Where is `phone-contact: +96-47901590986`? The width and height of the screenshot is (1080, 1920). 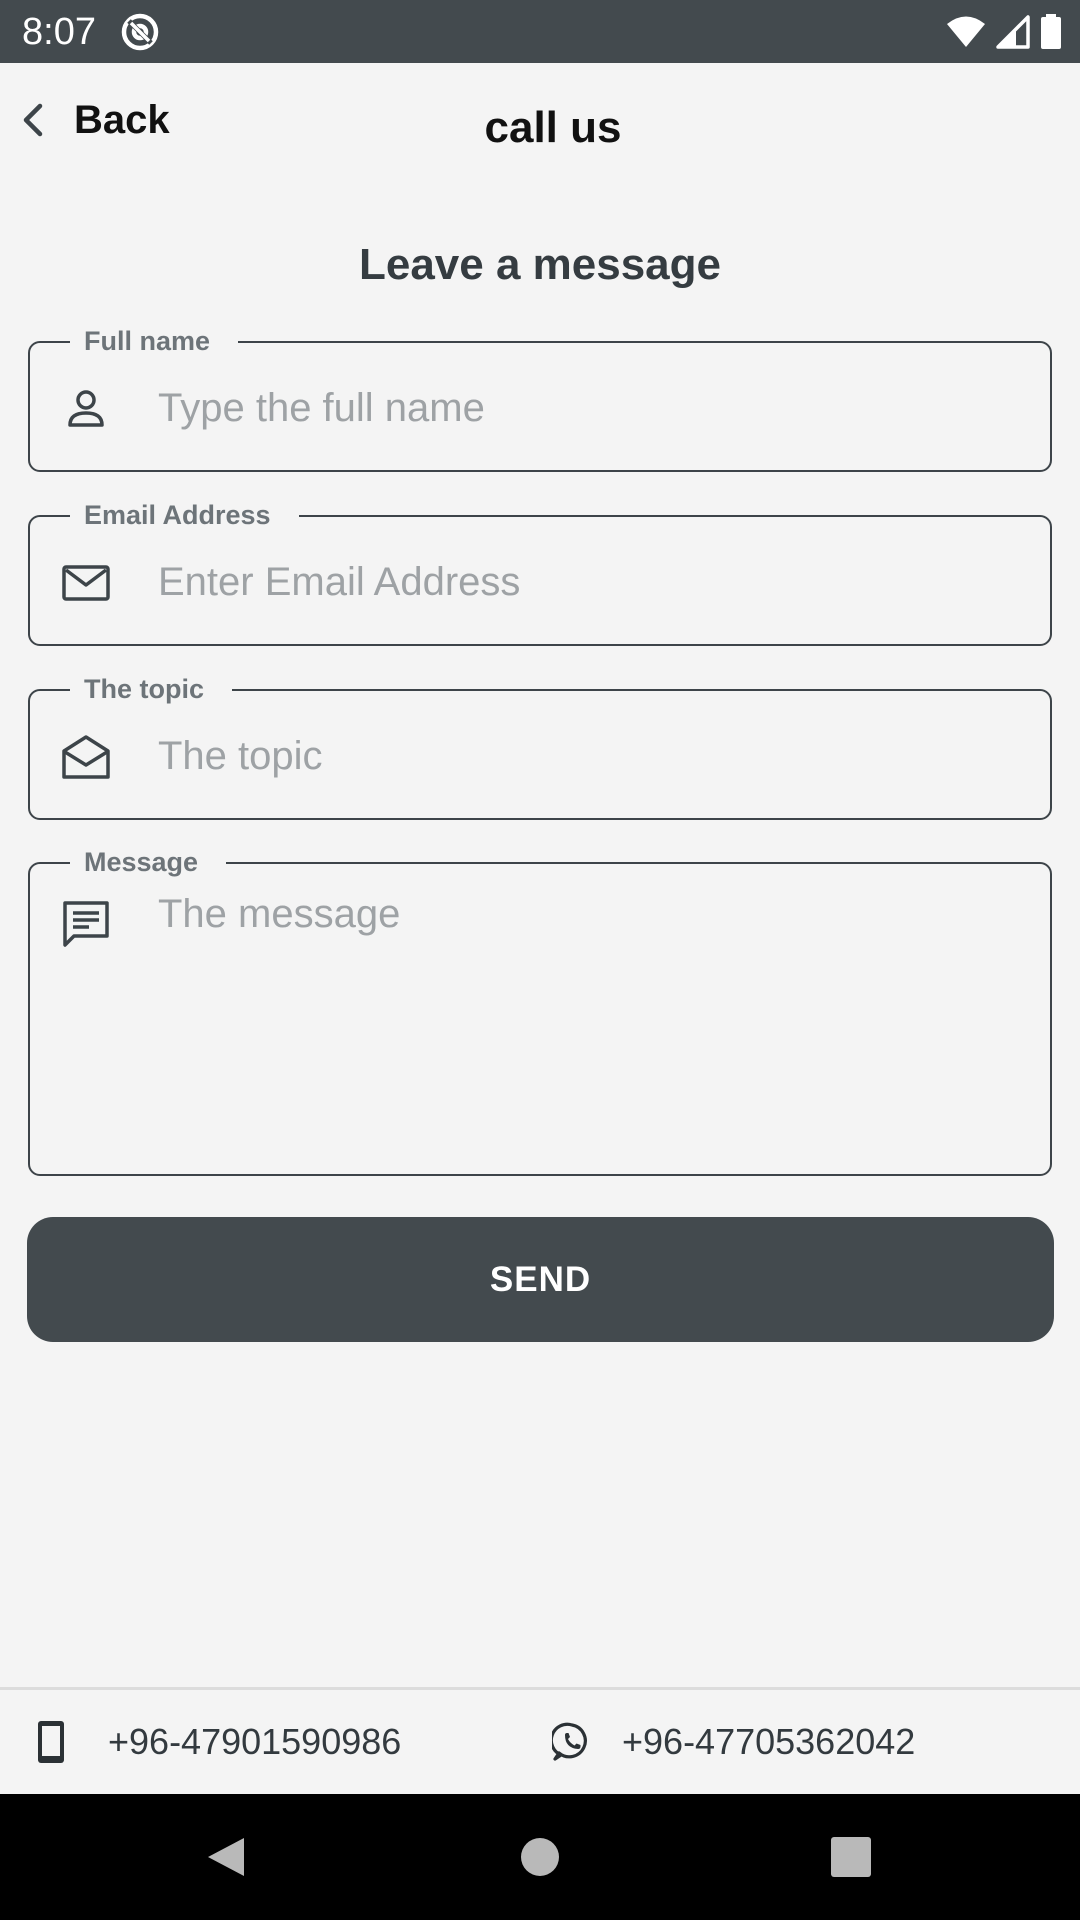
phone-contact: +96-47901590986 is located at coordinates (218, 1742).